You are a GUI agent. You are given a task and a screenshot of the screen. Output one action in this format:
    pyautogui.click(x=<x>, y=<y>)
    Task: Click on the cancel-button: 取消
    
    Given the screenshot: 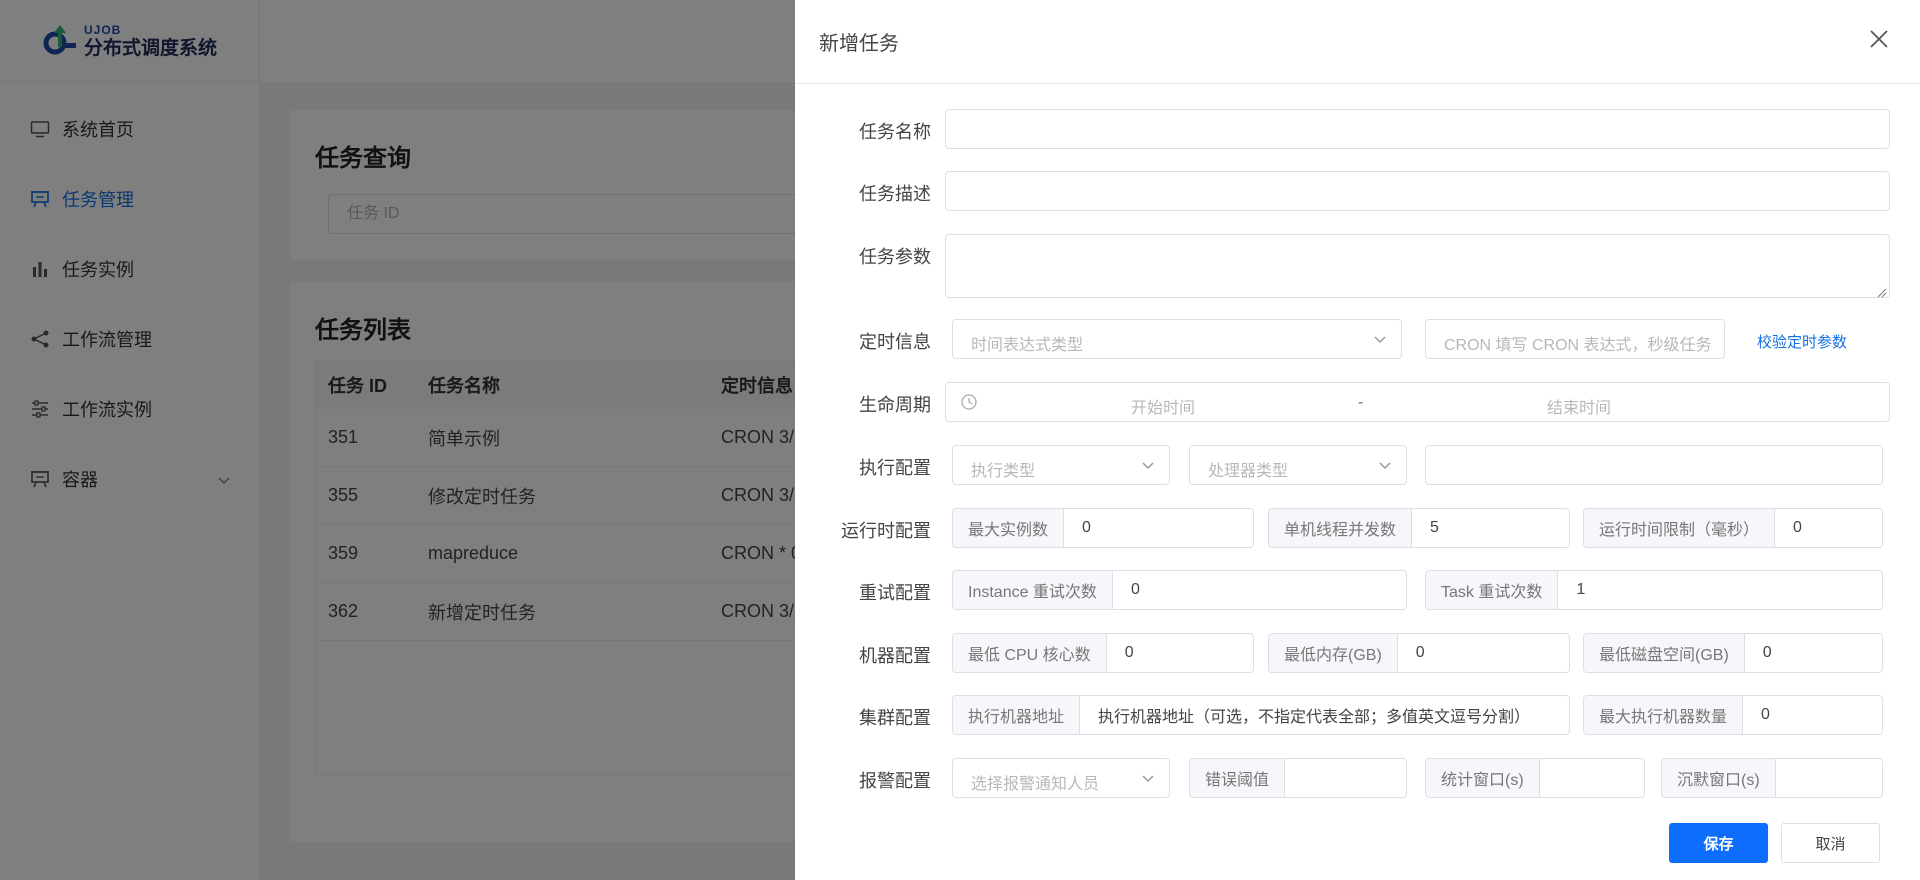 What is the action you would take?
    pyautogui.click(x=1830, y=843)
    